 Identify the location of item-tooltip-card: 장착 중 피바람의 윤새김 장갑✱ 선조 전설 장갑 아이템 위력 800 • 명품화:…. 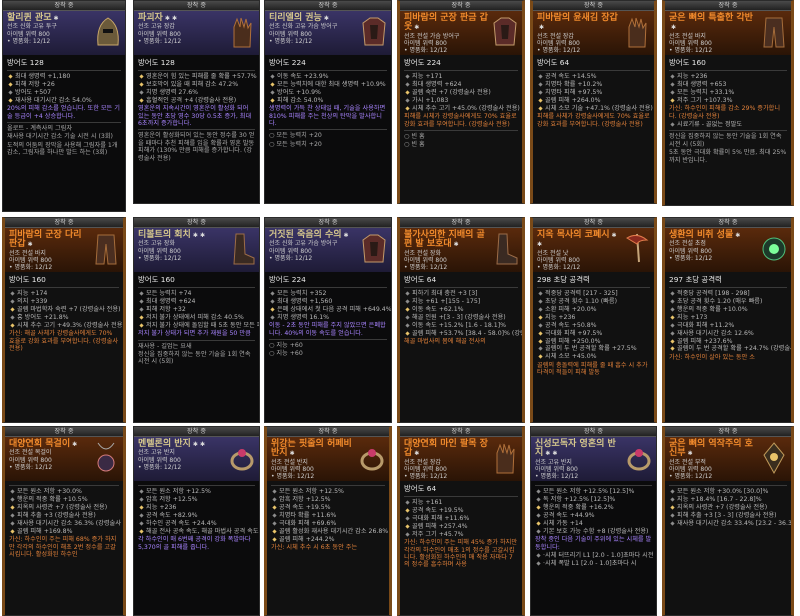
(593, 102).